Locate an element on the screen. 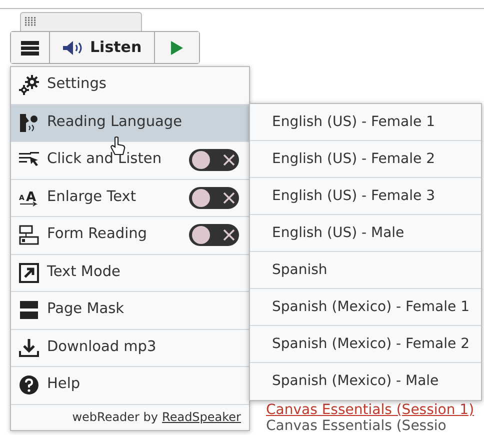 Image resolution: width=484 pixels, height=435 pixels. download-icon is located at coordinates (29, 348).